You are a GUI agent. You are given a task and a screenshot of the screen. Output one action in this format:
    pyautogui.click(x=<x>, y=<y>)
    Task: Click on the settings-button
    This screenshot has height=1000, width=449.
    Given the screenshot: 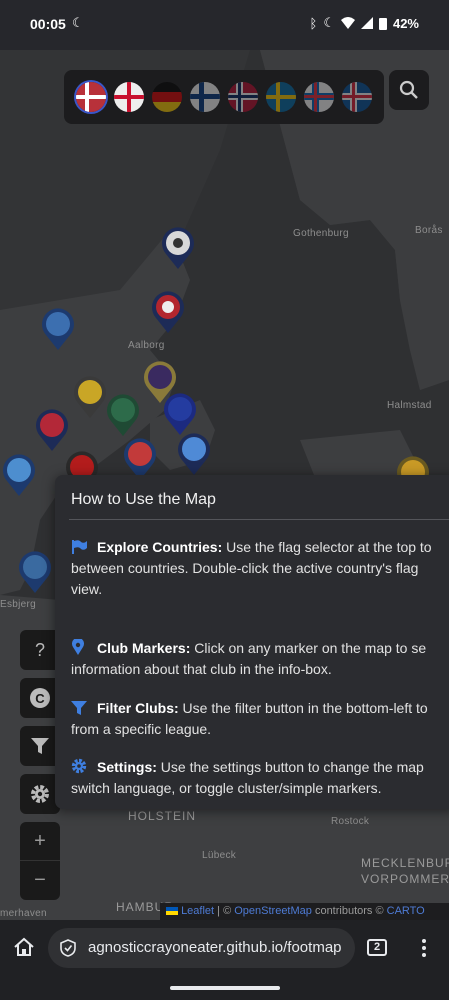 What is the action you would take?
    pyautogui.click(x=40, y=794)
    